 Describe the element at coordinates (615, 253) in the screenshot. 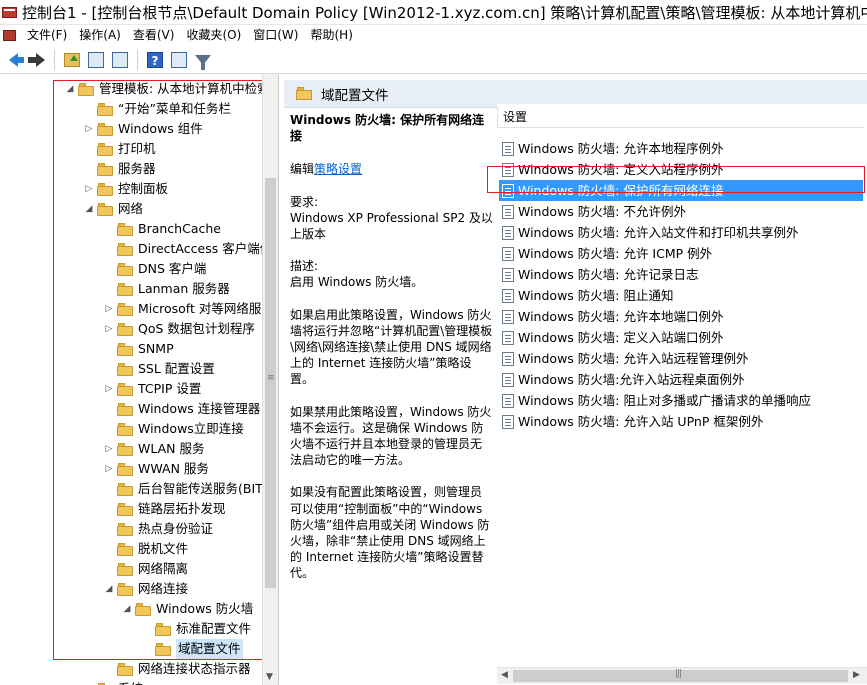

I see `policy-setting-label: Windows 防火墙: 允许 ICMP 例外` at that location.